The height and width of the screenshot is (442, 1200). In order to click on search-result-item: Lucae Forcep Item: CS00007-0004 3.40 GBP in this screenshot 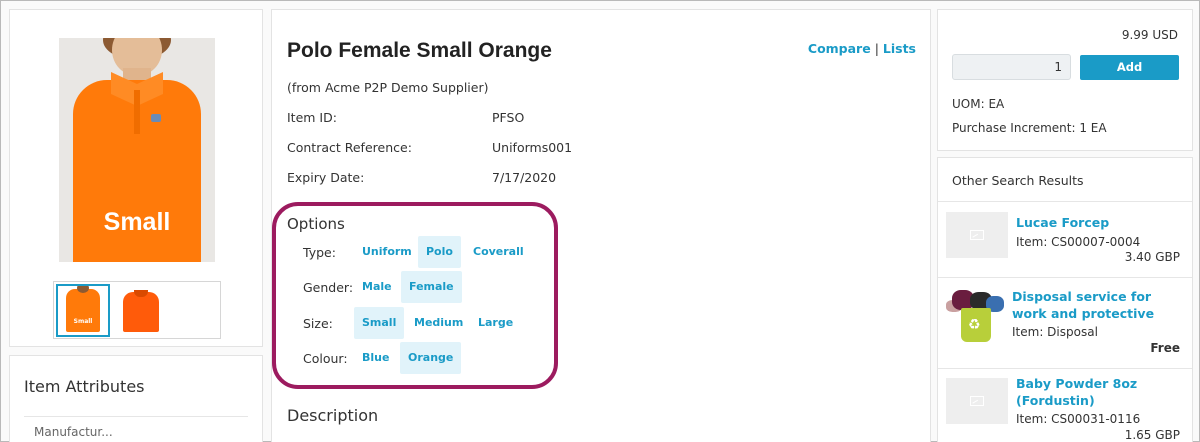, I will do `click(1065, 248)`.